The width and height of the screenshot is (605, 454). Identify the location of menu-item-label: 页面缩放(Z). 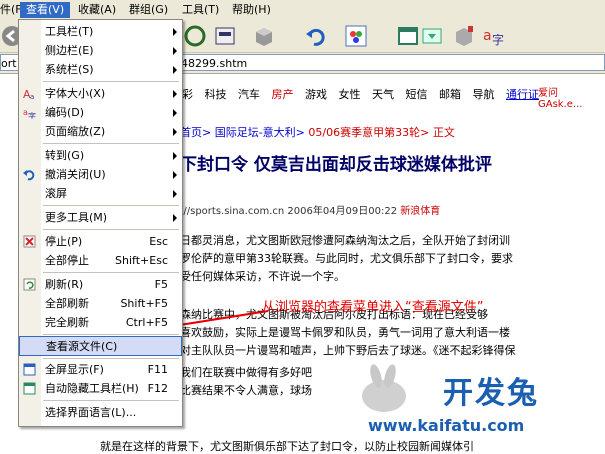
(75, 131).